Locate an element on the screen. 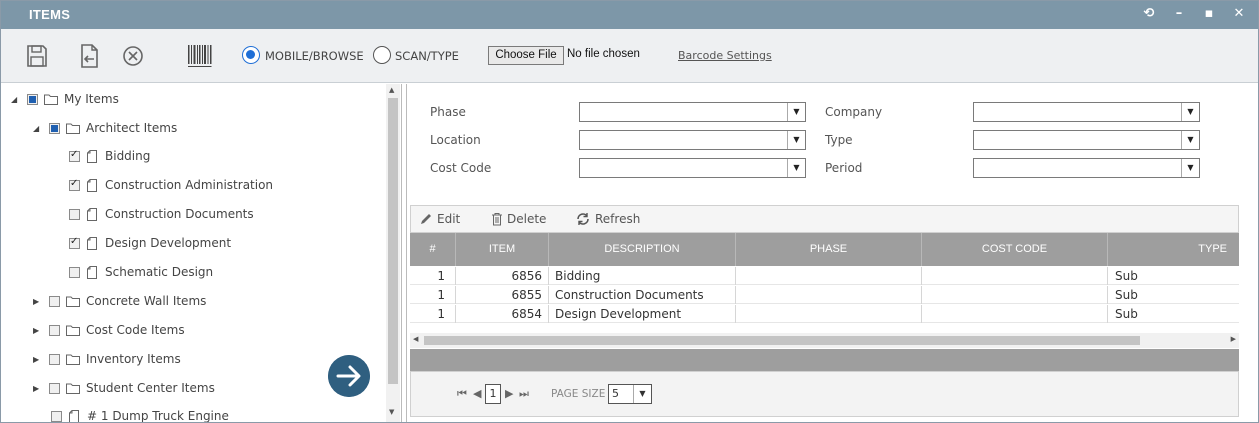  pane-splitter is located at coordinates (404, 253).